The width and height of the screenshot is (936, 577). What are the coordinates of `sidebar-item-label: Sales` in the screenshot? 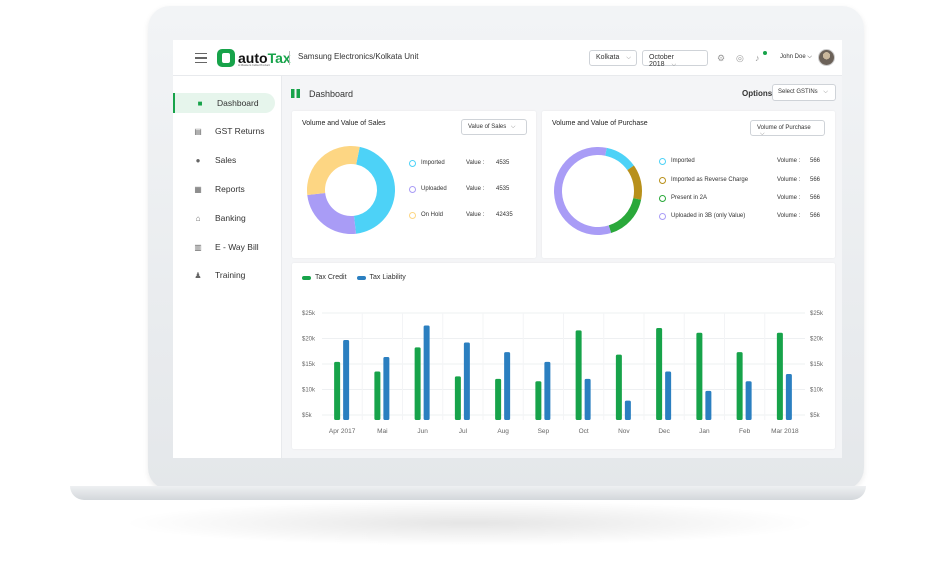 It's located at (226, 160).